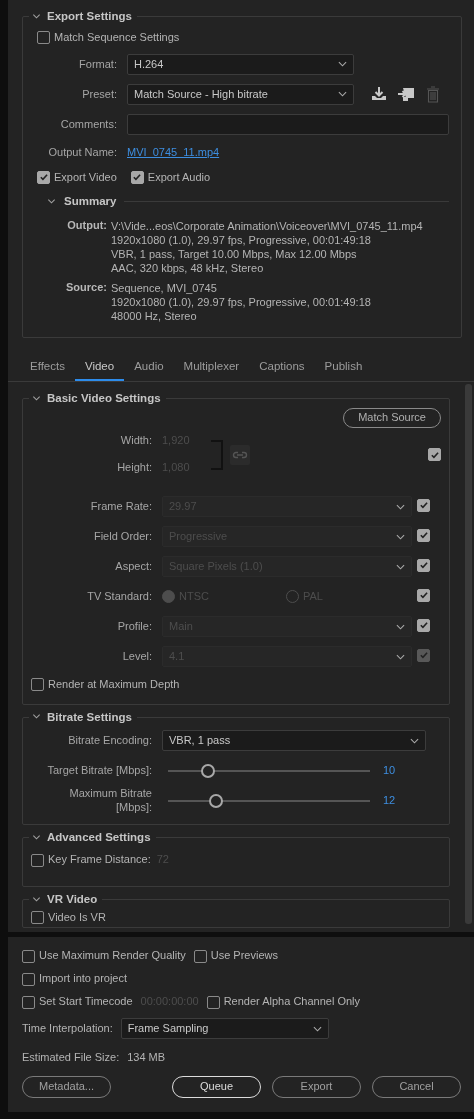 Image resolution: width=474 pixels, height=1119 pixels. I want to click on slider-value: 12, so click(389, 801).